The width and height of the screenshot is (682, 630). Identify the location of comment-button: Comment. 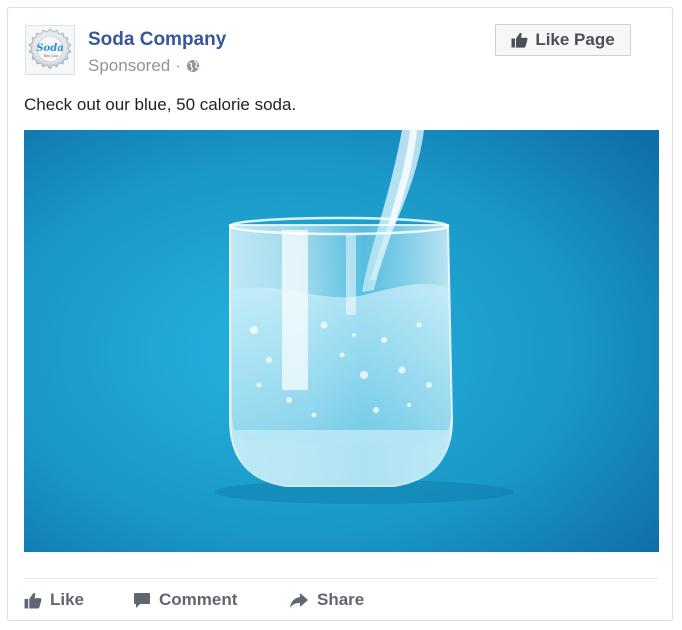
(185, 600).